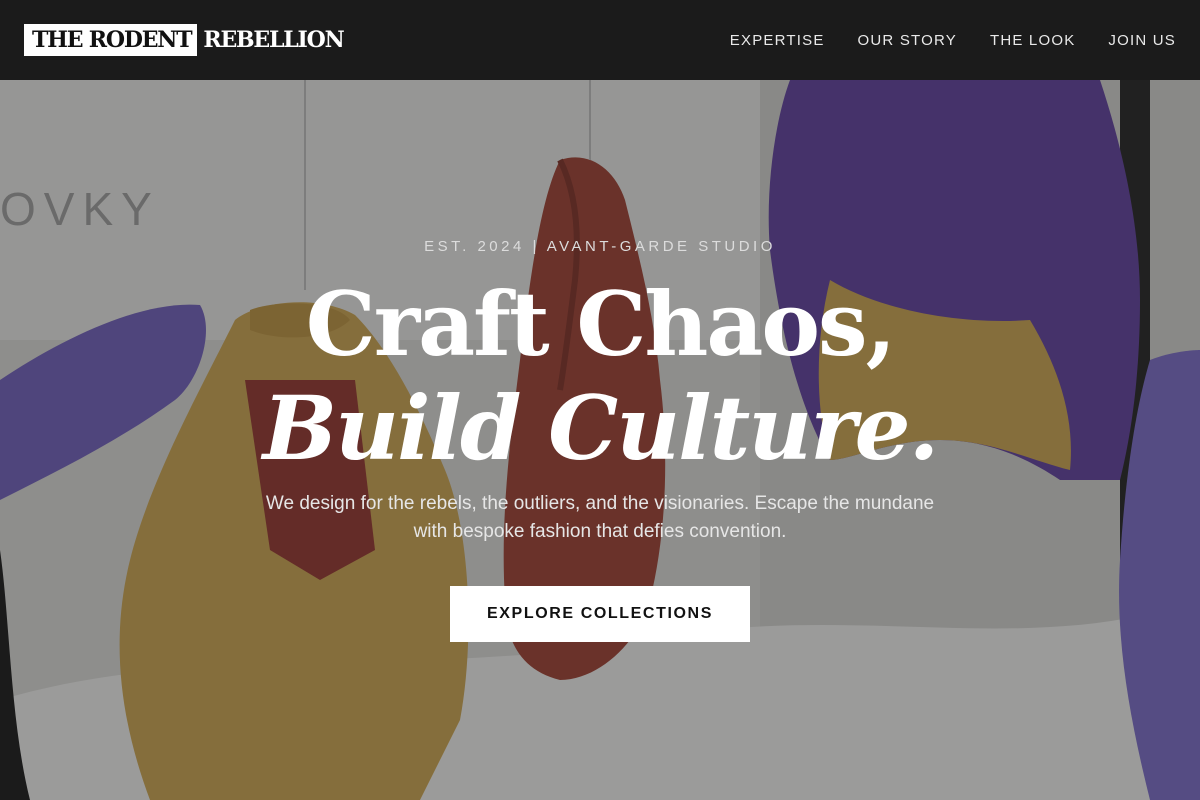 The image size is (1200, 800). What do you see at coordinates (907, 40) in the screenshot?
I see `nav-link-our-story: OUR STORY` at bounding box center [907, 40].